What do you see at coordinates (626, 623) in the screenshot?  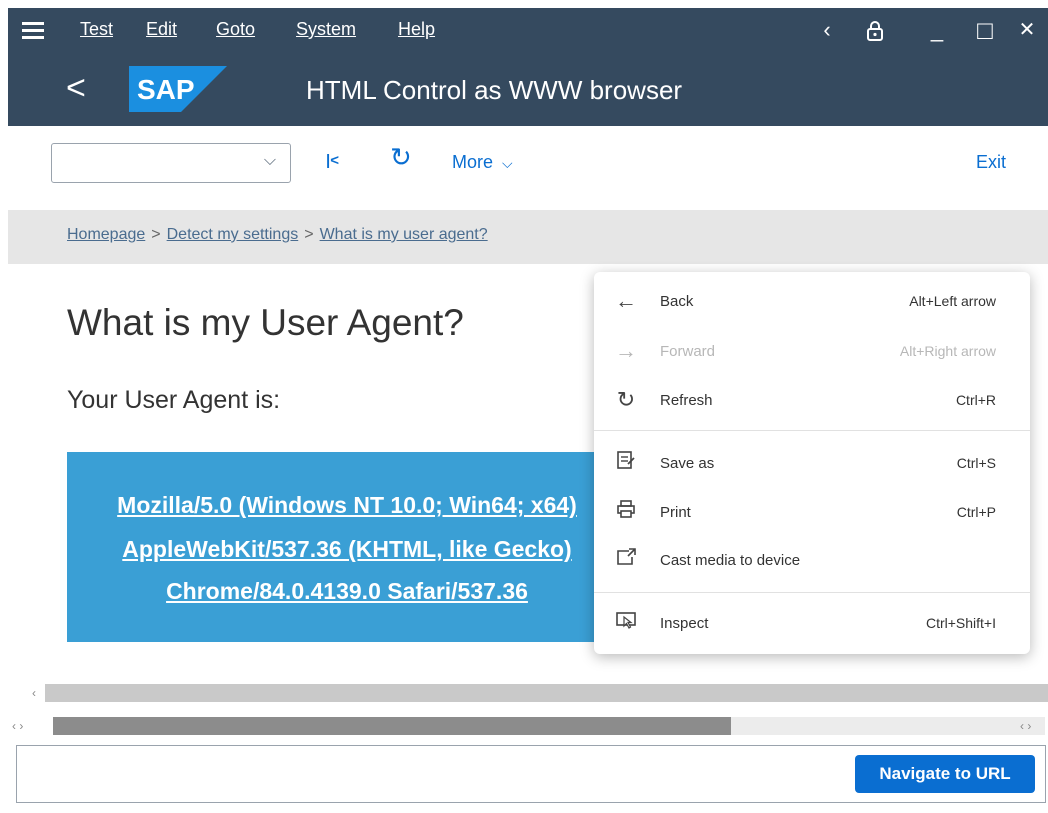 I see `inspect-icon` at bounding box center [626, 623].